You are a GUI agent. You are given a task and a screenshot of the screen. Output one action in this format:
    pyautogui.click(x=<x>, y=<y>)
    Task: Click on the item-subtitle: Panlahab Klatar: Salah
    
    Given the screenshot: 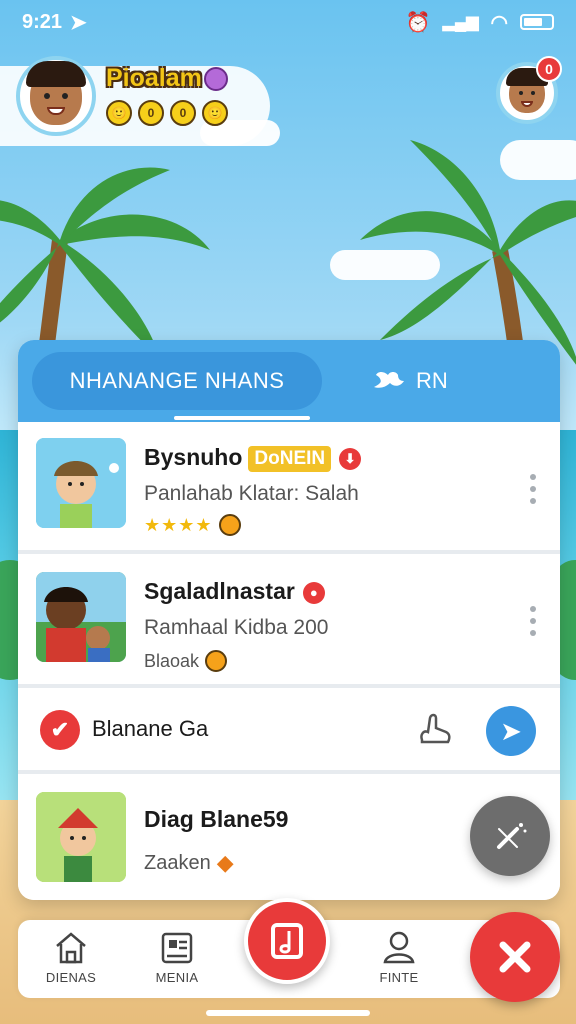 What is the action you would take?
    pyautogui.click(x=251, y=493)
    